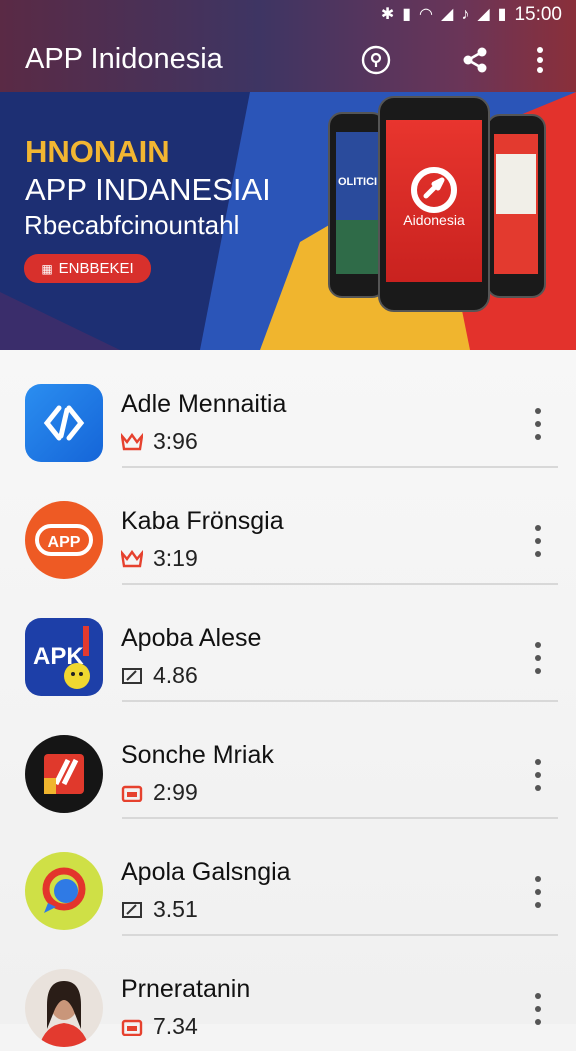  Describe the element at coordinates (191, 638) in the screenshot. I see `app-name: Apoba Alese` at that location.